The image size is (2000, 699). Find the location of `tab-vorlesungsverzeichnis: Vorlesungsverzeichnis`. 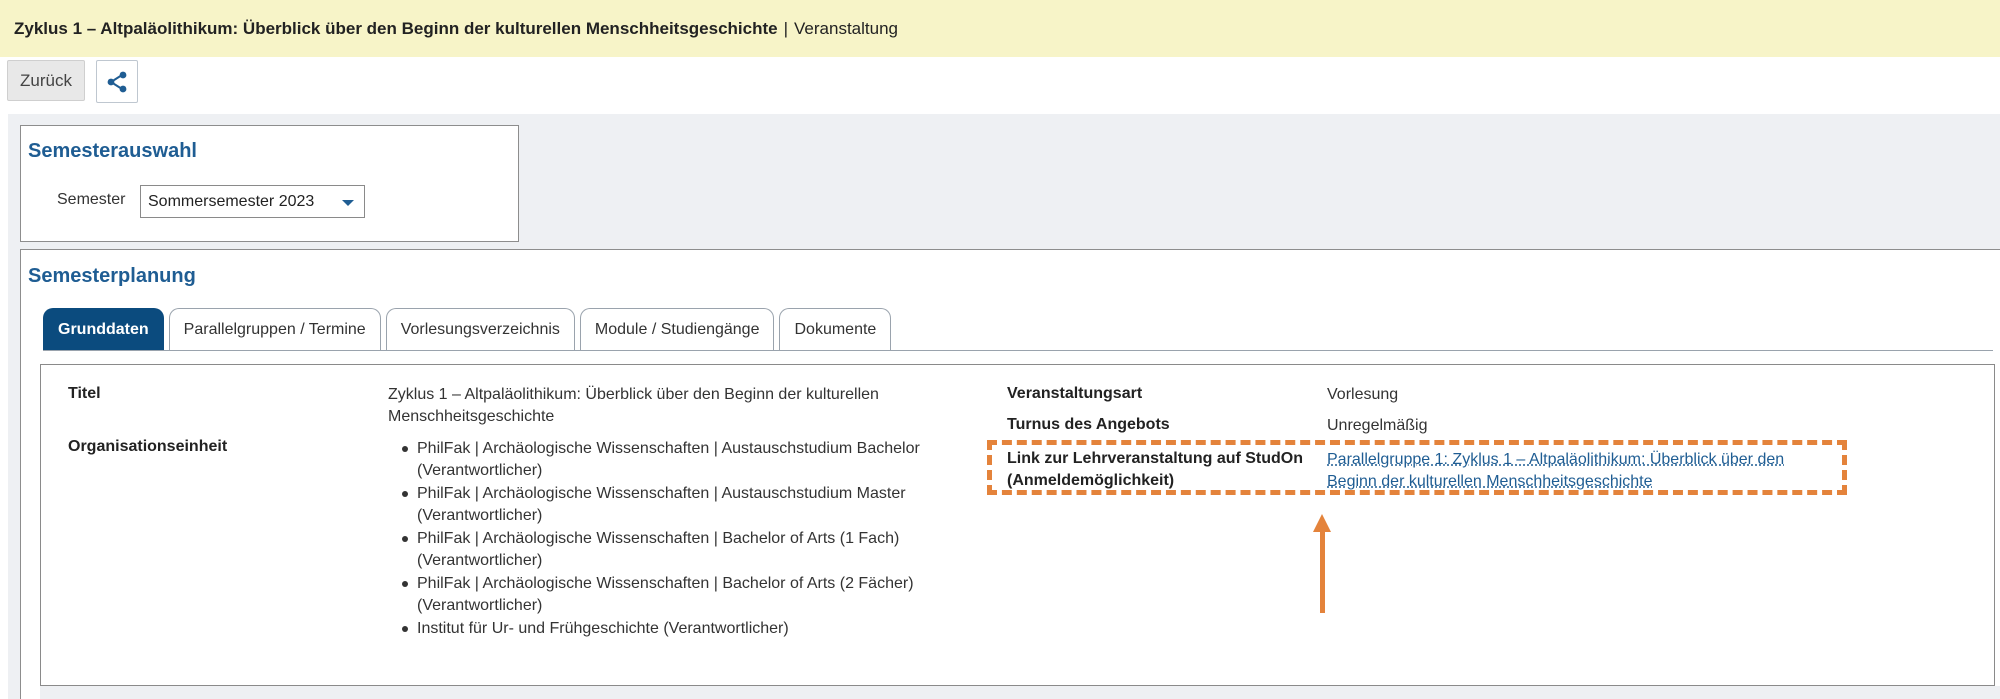

tab-vorlesungsverzeichnis: Vorlesungsverzeichnis is located at coordinates (480, 329).